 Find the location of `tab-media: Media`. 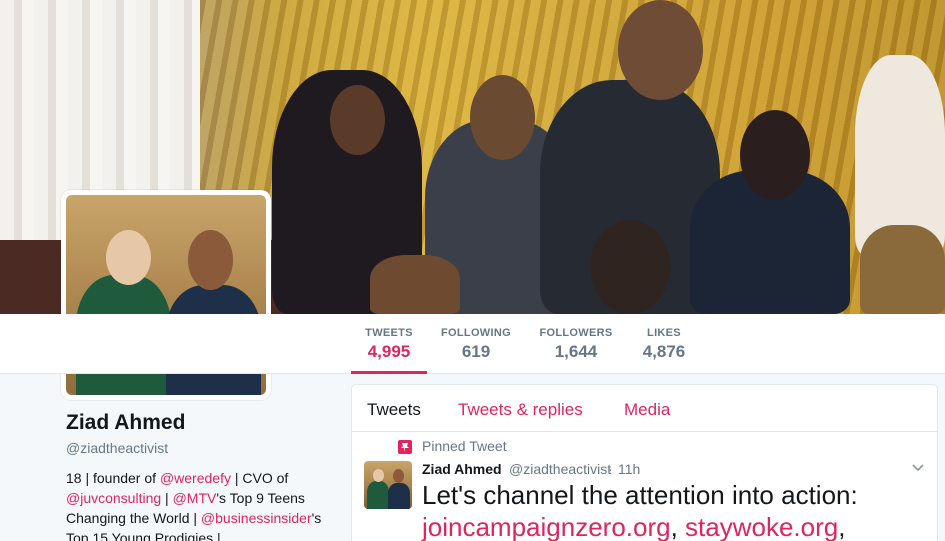

tab-media: Media is located at coordinates (647, 410).